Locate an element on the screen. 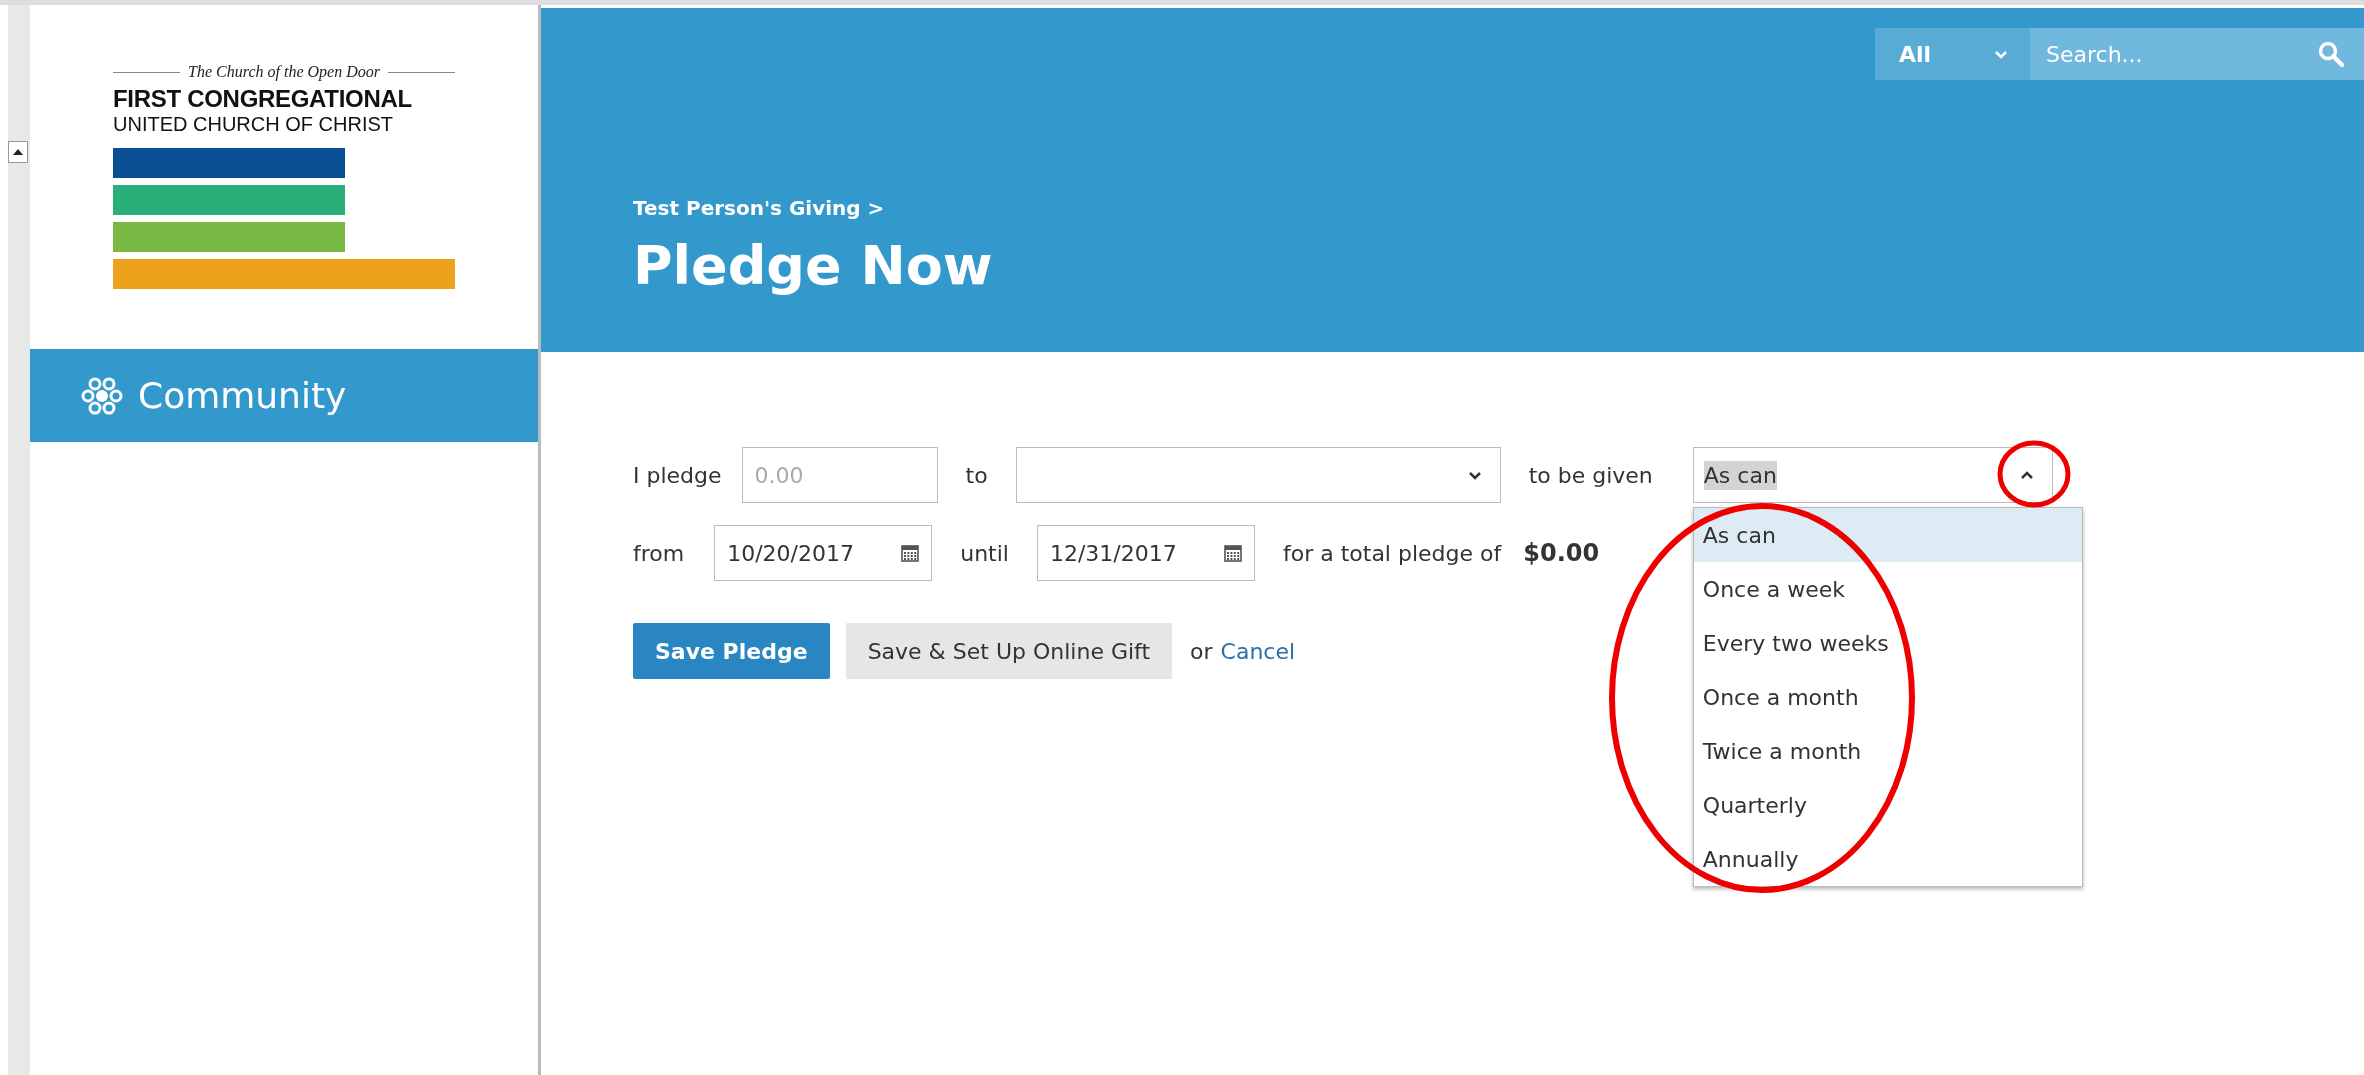  save-pledge-button: Save Pledge is located at coordinates (731, 651).